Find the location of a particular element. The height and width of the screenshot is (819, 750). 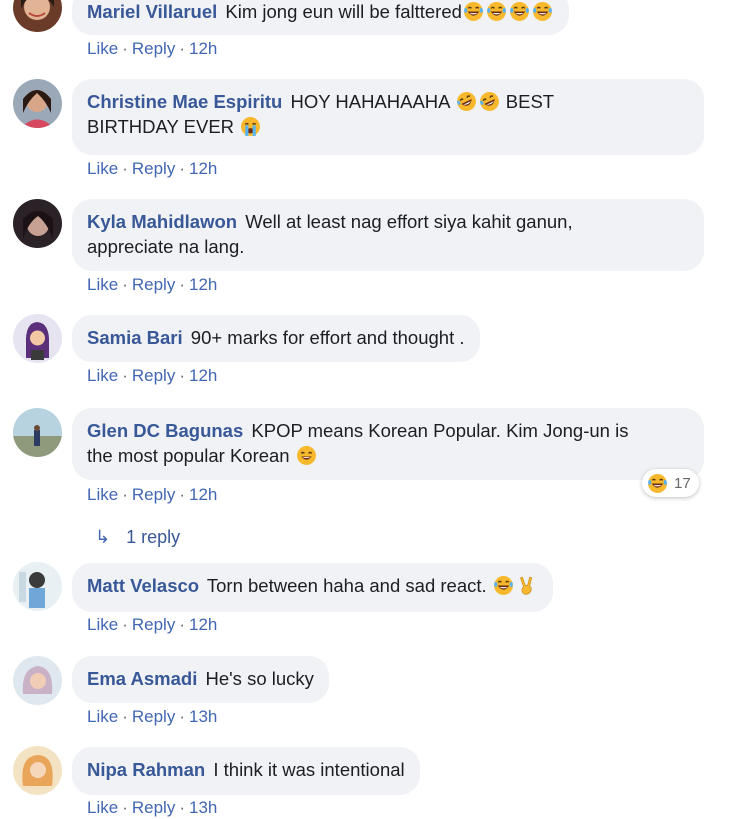

smiling-emoji-icon is located at coordinates (306, 455).